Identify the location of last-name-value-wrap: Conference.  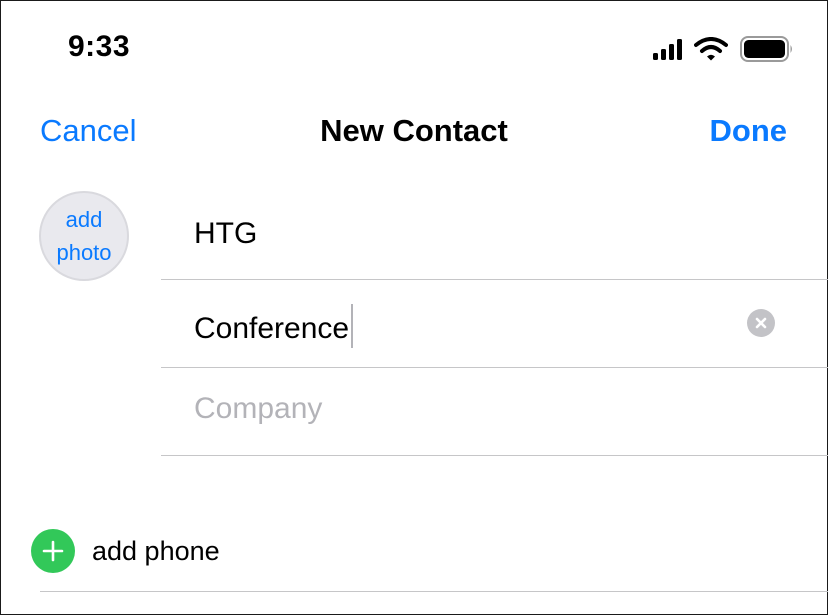
(274, 326).